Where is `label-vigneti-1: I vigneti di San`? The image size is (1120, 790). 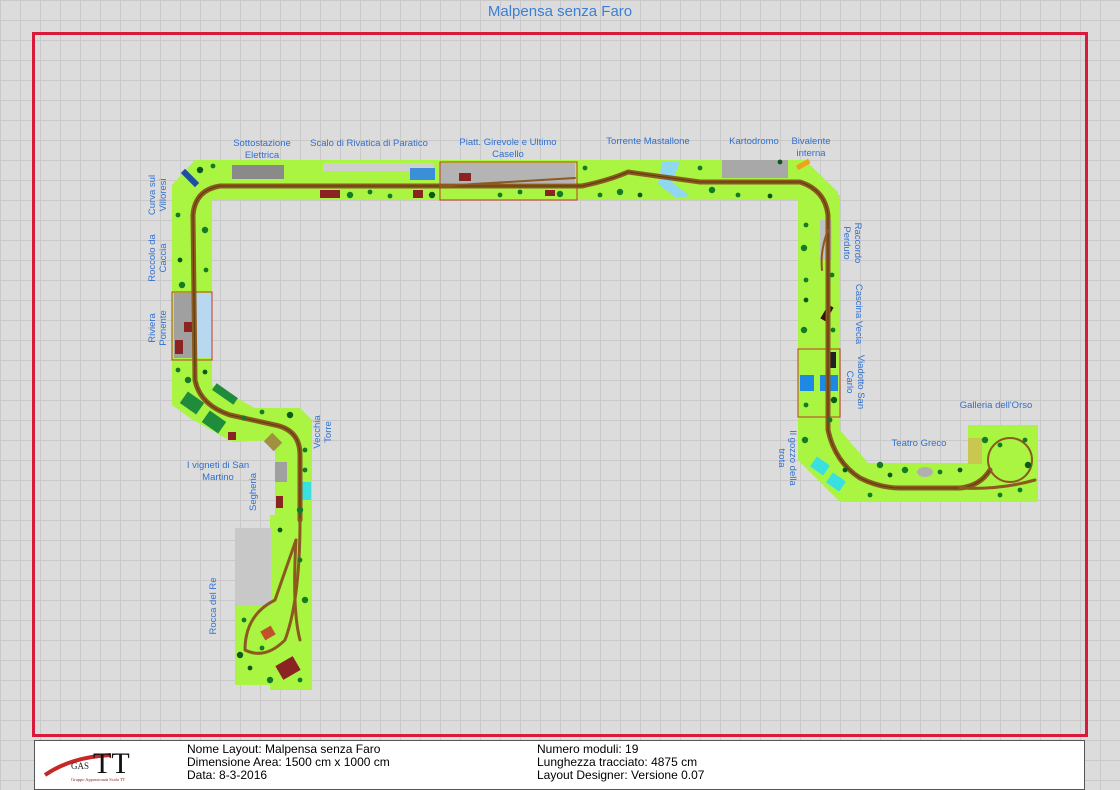 label-vigneti-1: I vigneti di San is located at coordinates (218, 465).